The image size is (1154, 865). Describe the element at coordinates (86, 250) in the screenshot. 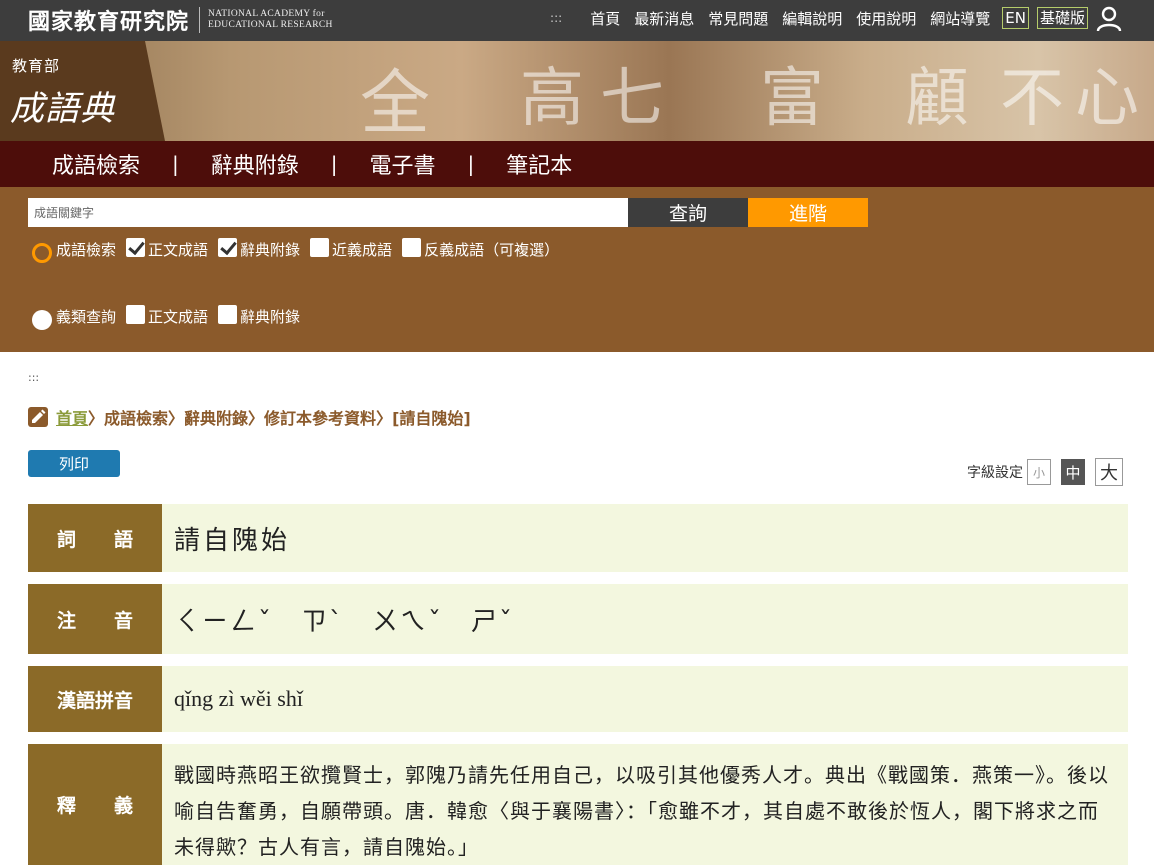

I see `radio-idiom-search-label: 成語檢索` at that location.